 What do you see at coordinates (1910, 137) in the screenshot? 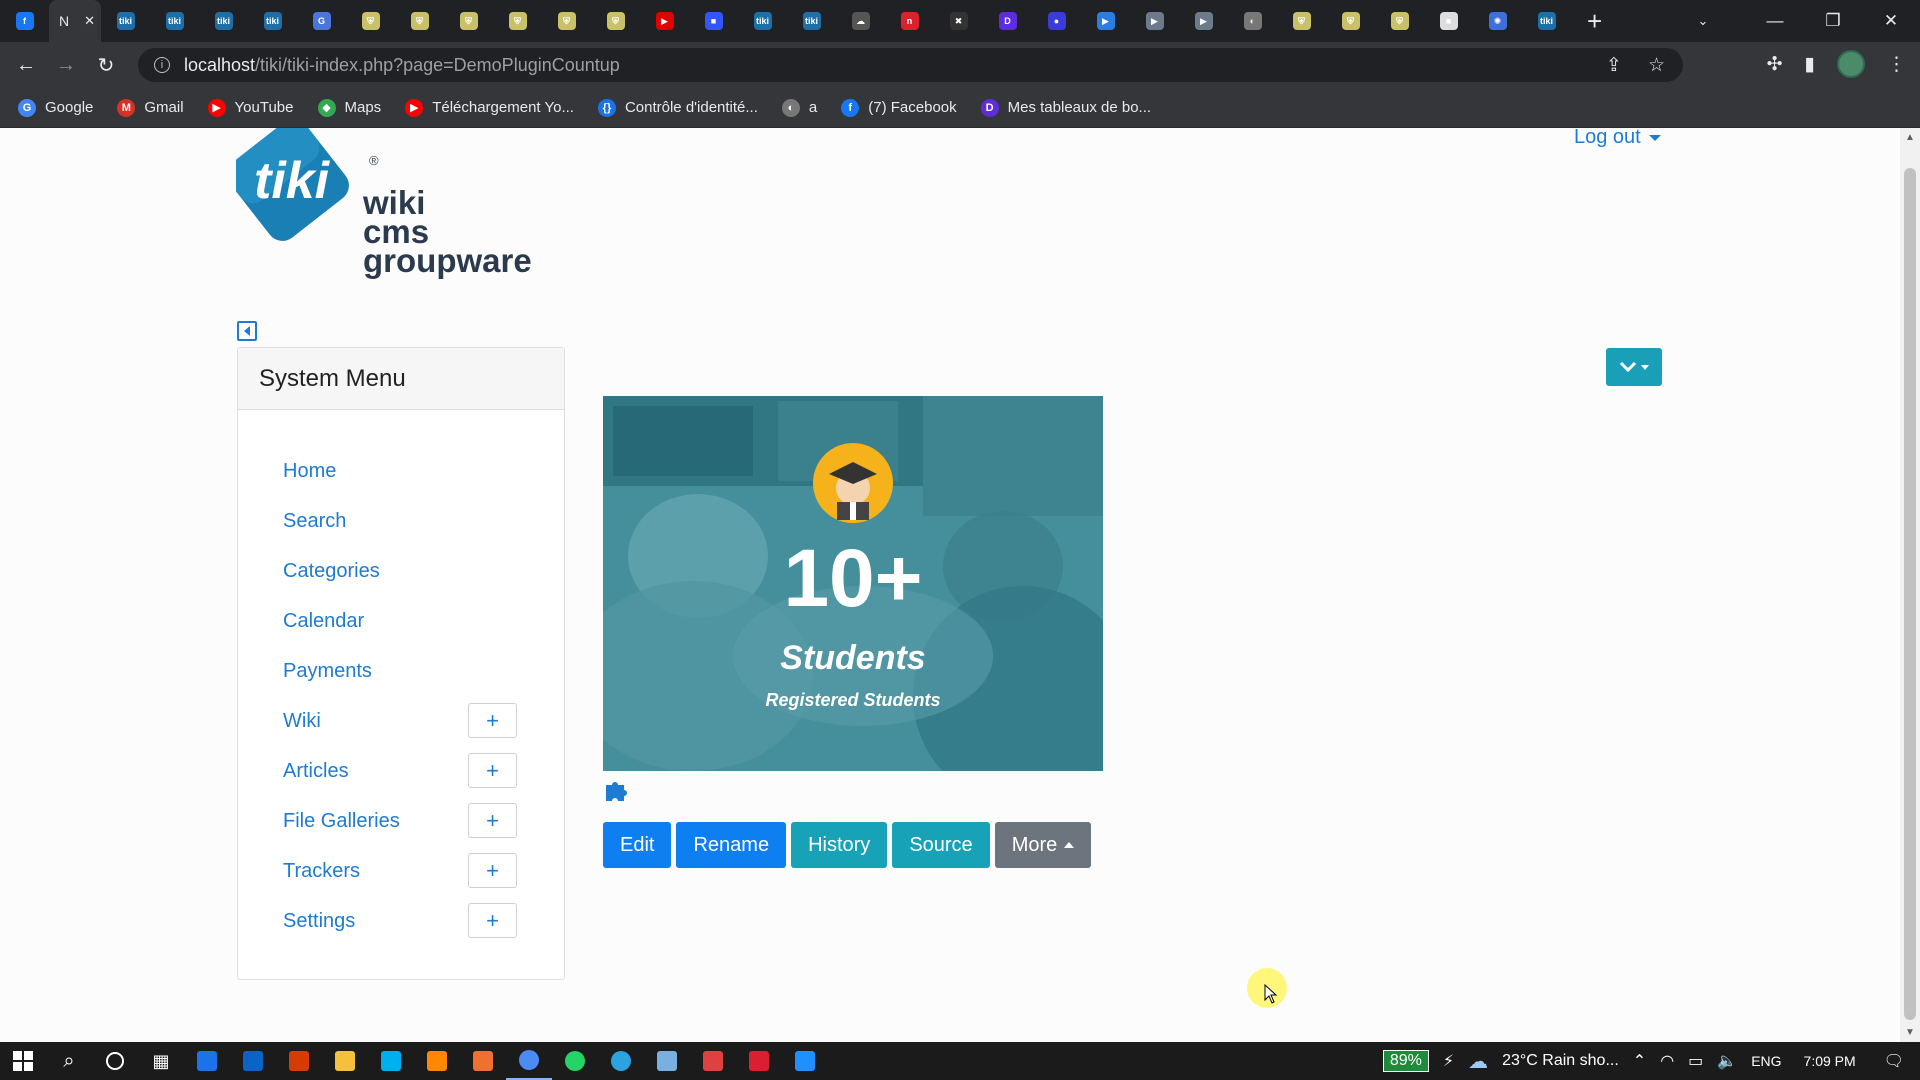
I see `scroll-up-icon: ▲` at bounding box center [1910, 137].